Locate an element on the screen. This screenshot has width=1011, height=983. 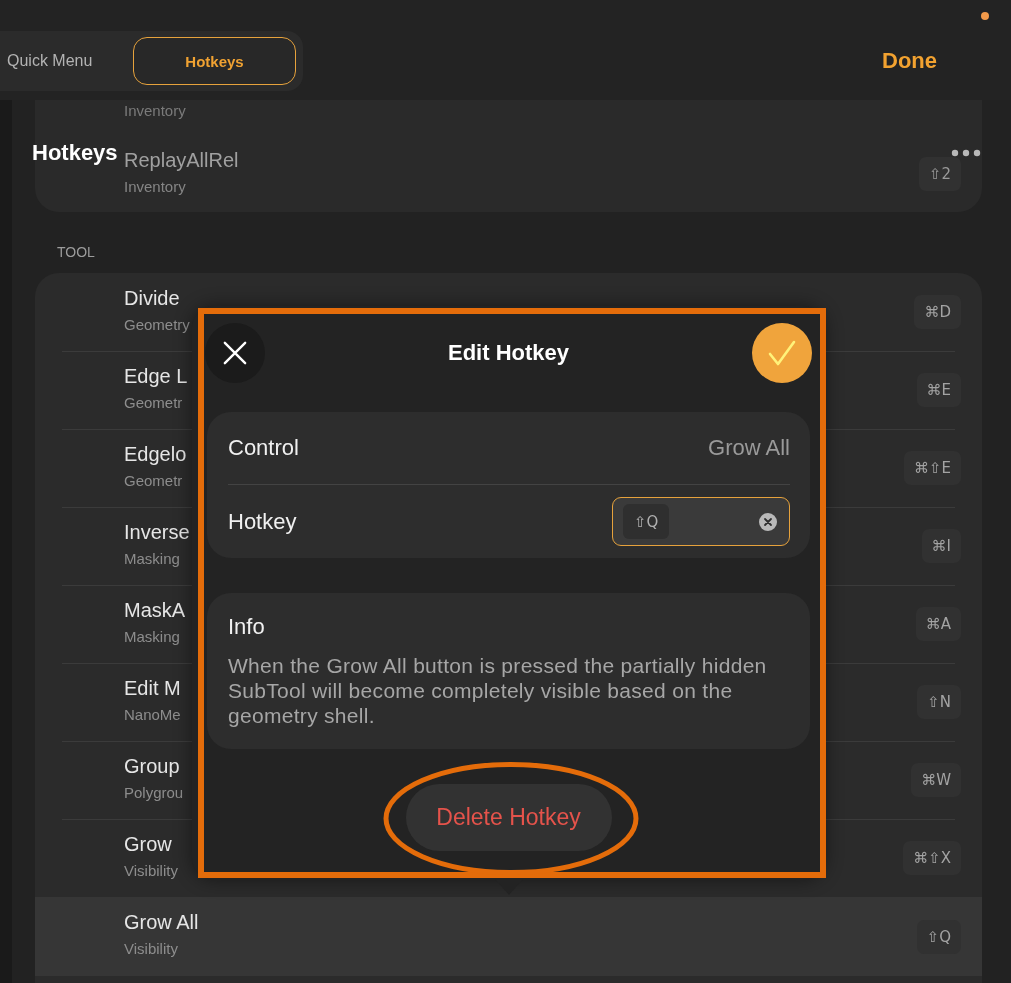
row-title: Grow is located at coordinates (148, 844).